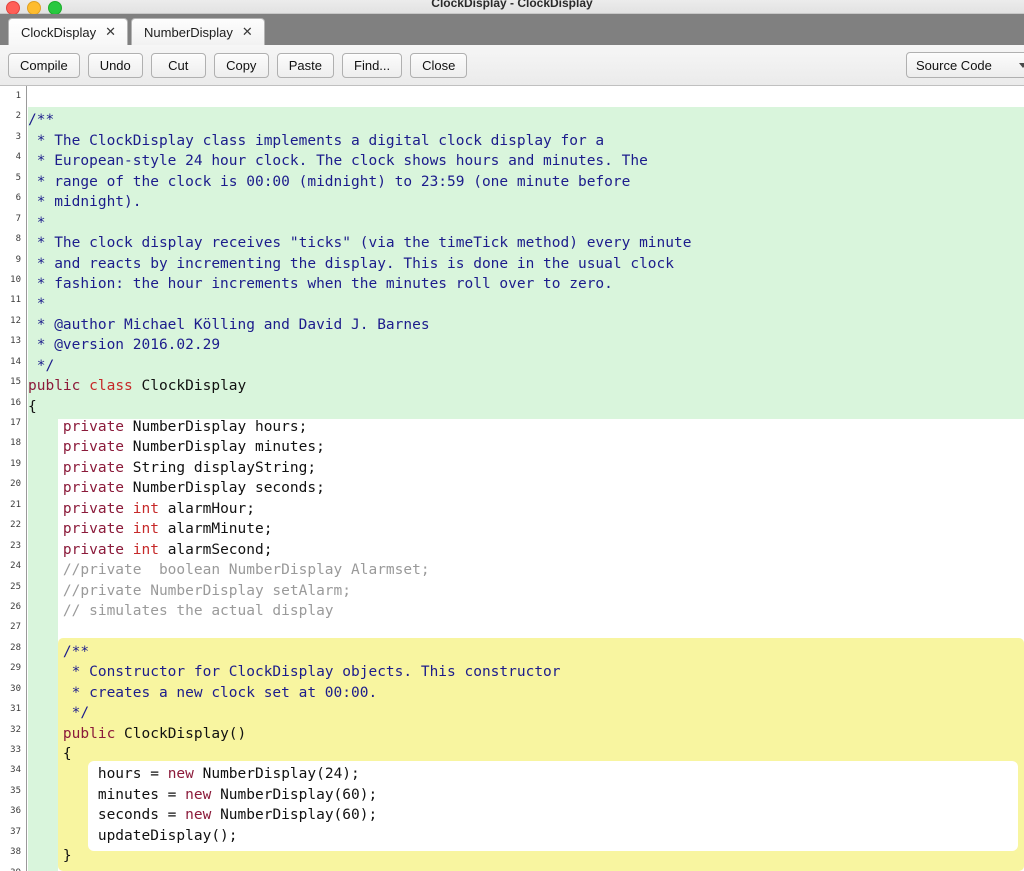 The image size is (1024, 871). I want to click on compile-button: Compile, so click(44, 65).